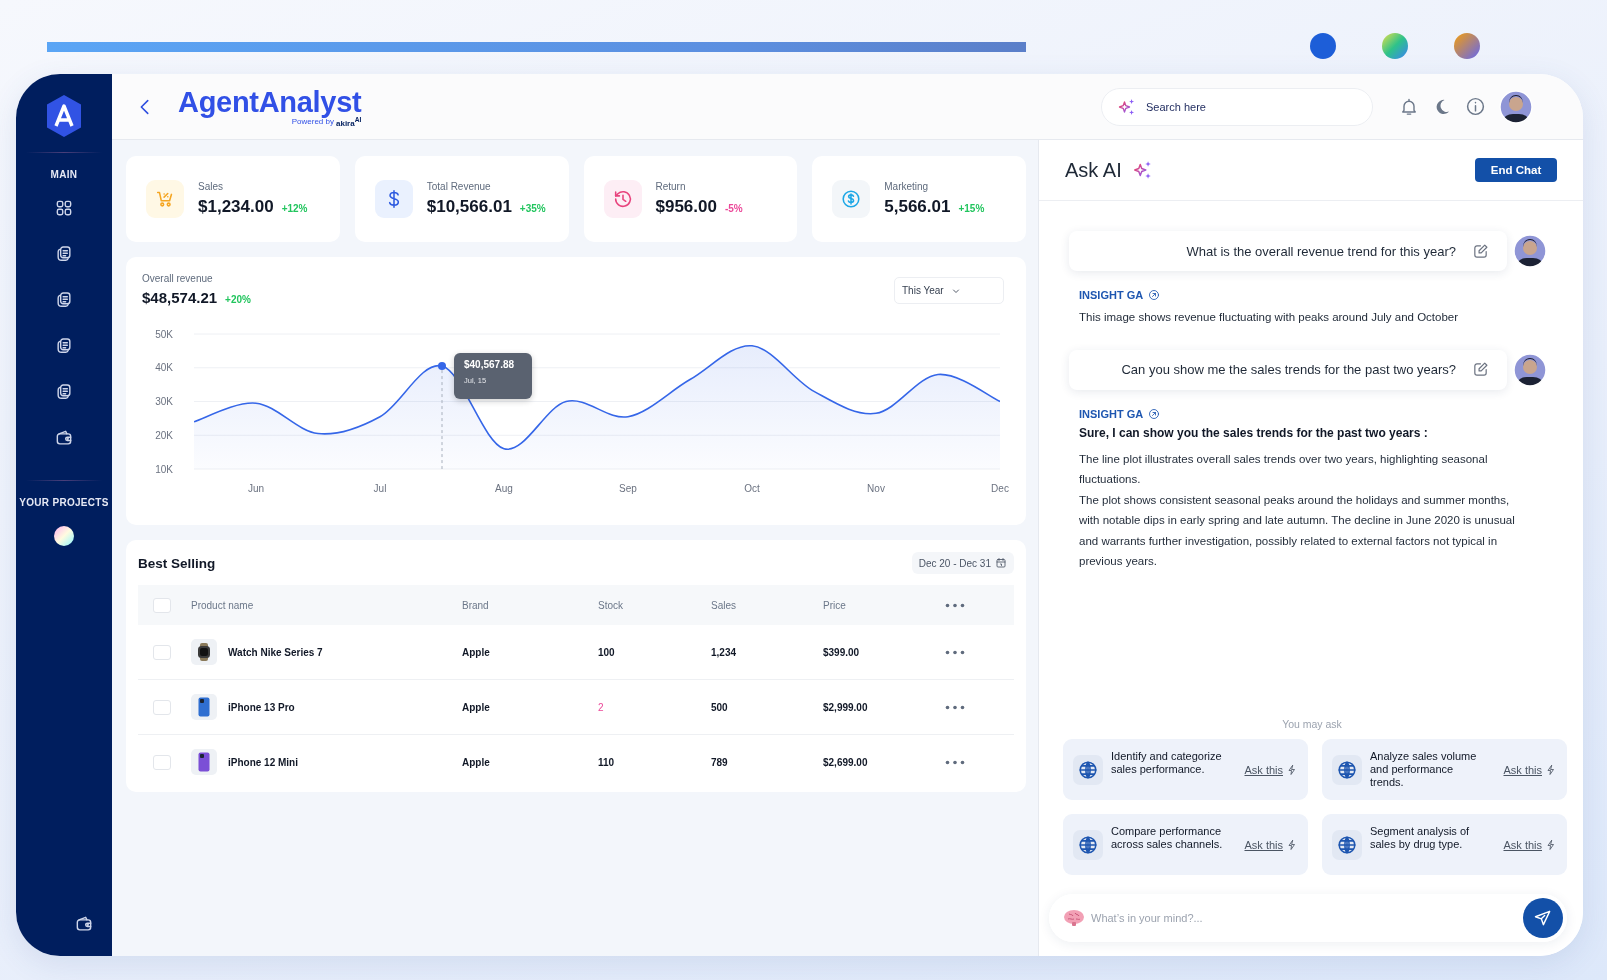  Describe the element at coordinates (164, 368) in the screenshot. I see `axis-label: 40K` at that location.